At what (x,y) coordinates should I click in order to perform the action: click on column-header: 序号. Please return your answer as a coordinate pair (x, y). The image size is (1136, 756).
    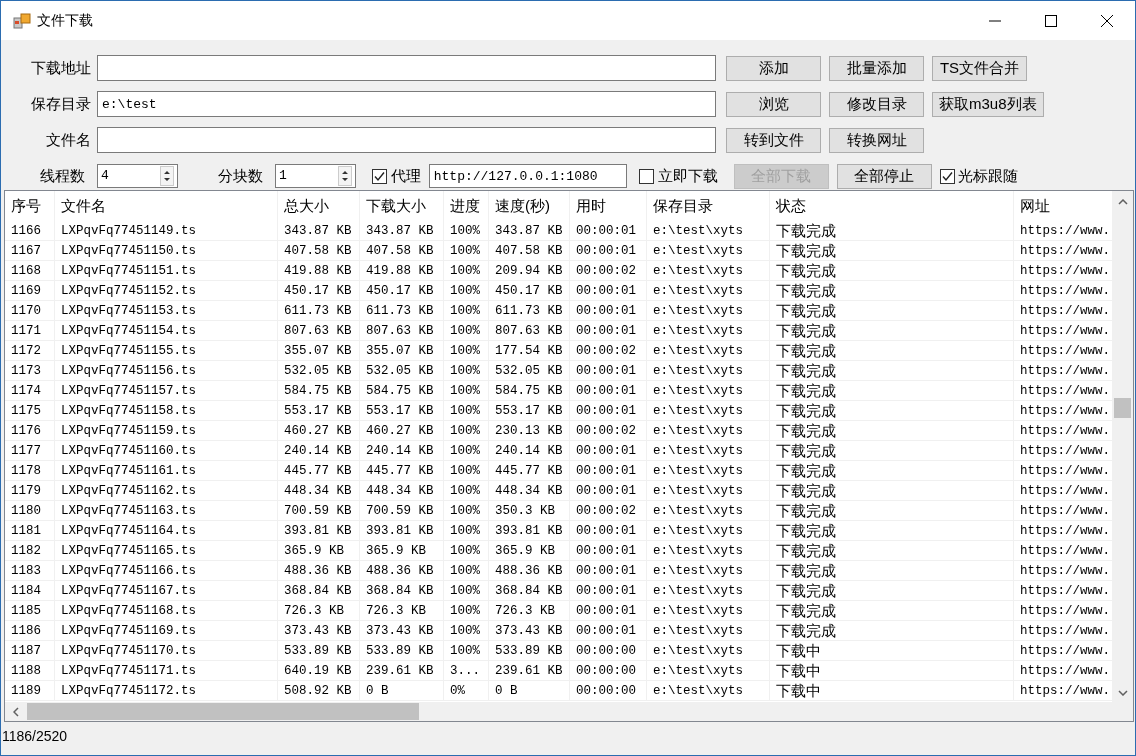
    Looking at the image, I should click on (30, 206).